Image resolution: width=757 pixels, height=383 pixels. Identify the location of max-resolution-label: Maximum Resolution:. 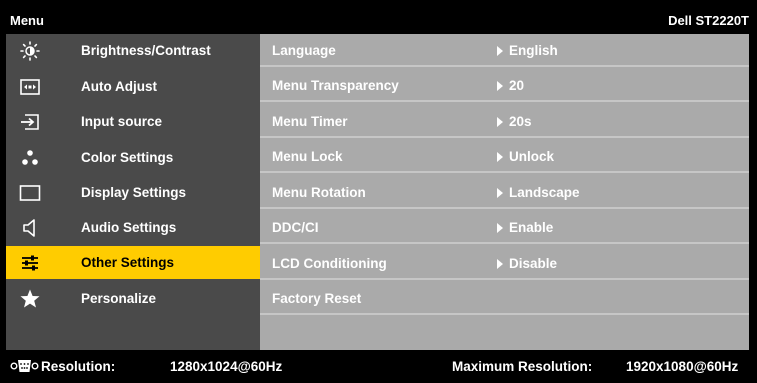
(522, 366).